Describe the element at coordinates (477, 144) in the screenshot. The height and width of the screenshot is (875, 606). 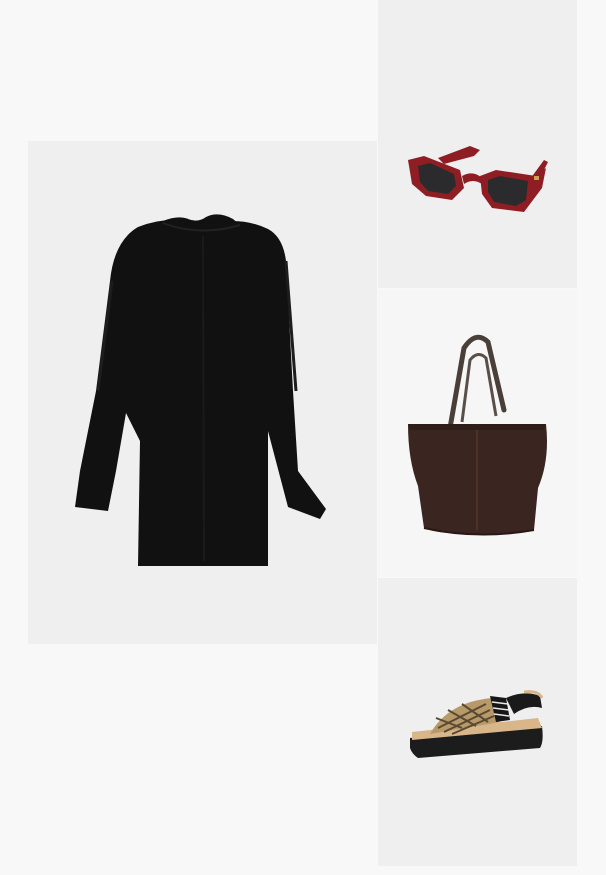
I see `sunglasses-product-tile` at that location.